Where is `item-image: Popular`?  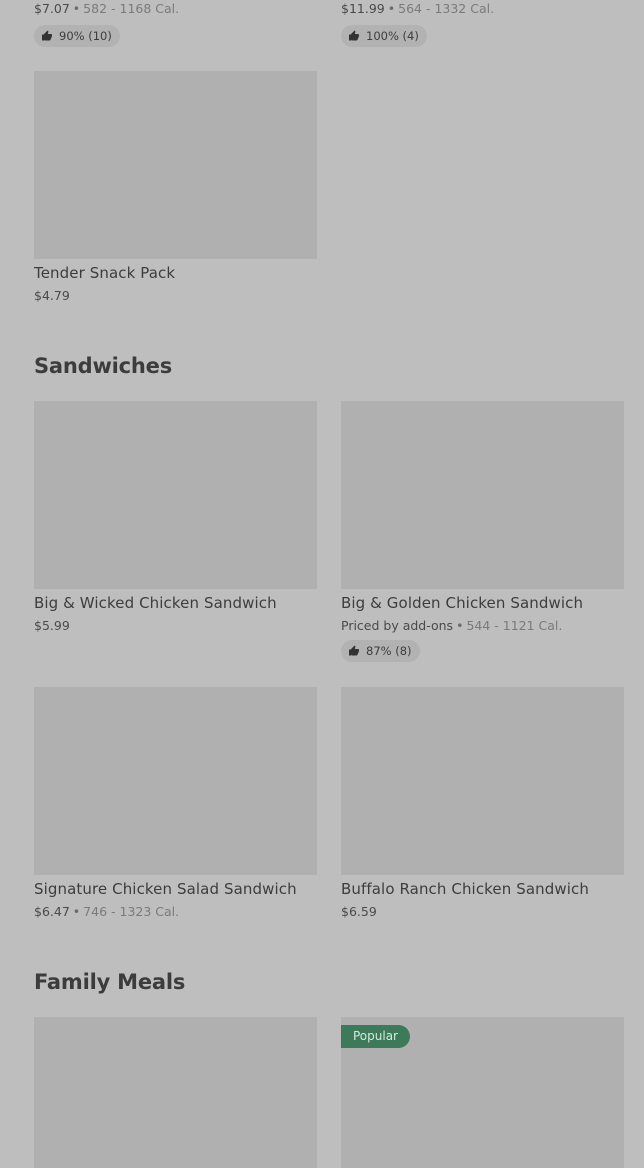 item-image: Popular is located at coordinates (482, 1092).